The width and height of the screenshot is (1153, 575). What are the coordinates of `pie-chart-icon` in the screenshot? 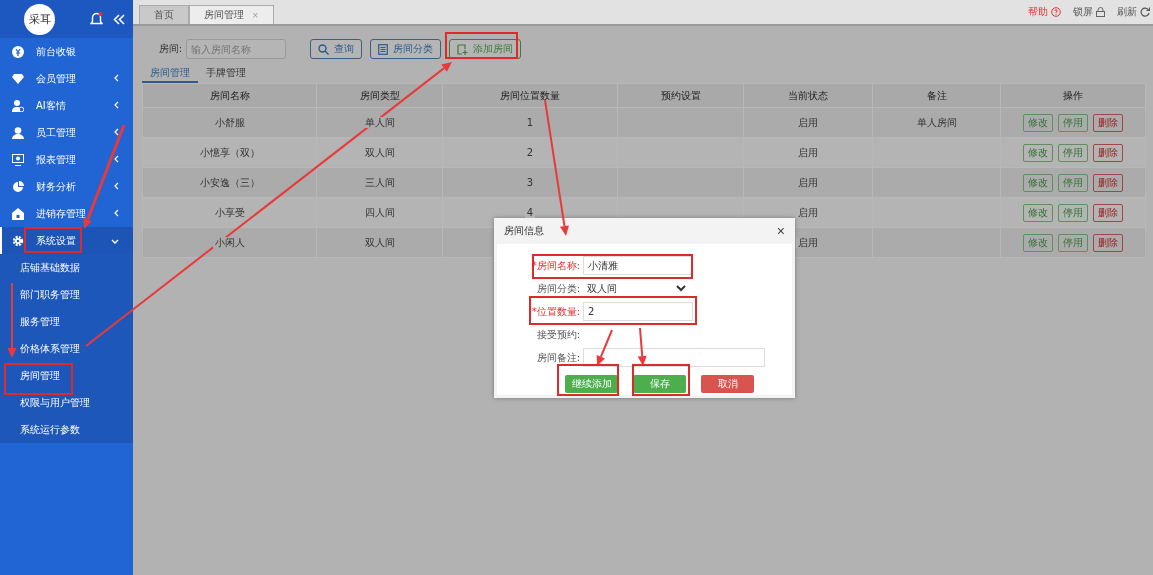 It's located at (18, 186).